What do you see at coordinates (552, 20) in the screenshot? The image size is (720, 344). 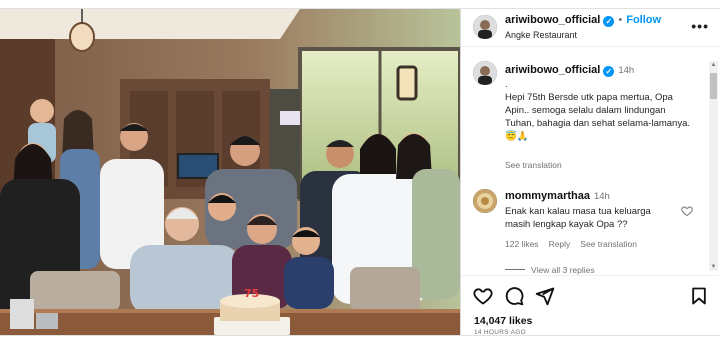 I see `post-author-username: ariwibowo_official` at bounding box center [552, 20].